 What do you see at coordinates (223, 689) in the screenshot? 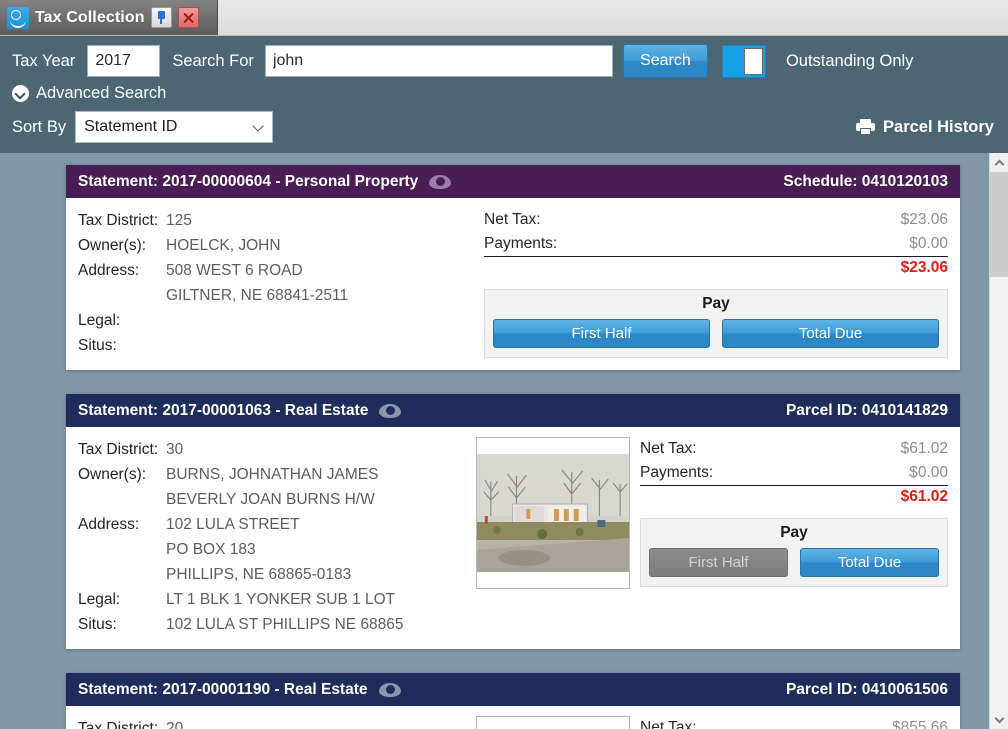
I see `statement-title: Statement: 2017-00001190 - Real Estate` at bounding box center [223, 689].